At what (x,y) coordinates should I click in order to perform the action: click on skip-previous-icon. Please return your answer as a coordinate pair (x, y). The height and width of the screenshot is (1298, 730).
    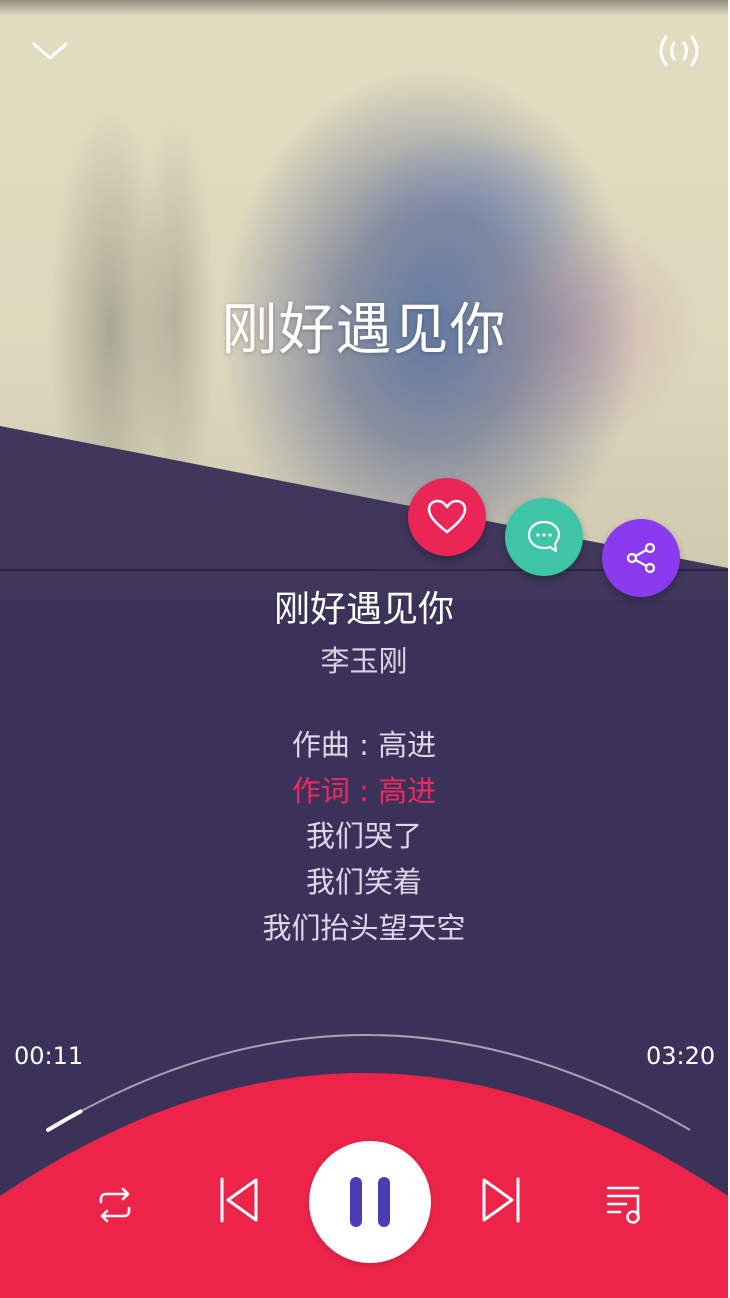
    Looking at the image, I should click on (239, 1200).